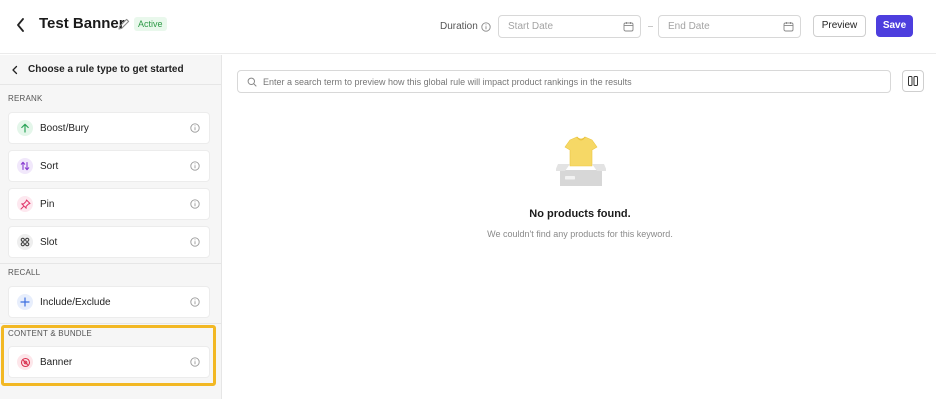  Describe the element at coordinates (109, 204) in the screenshot. I see `rule-item-pin: Pin` at that location.